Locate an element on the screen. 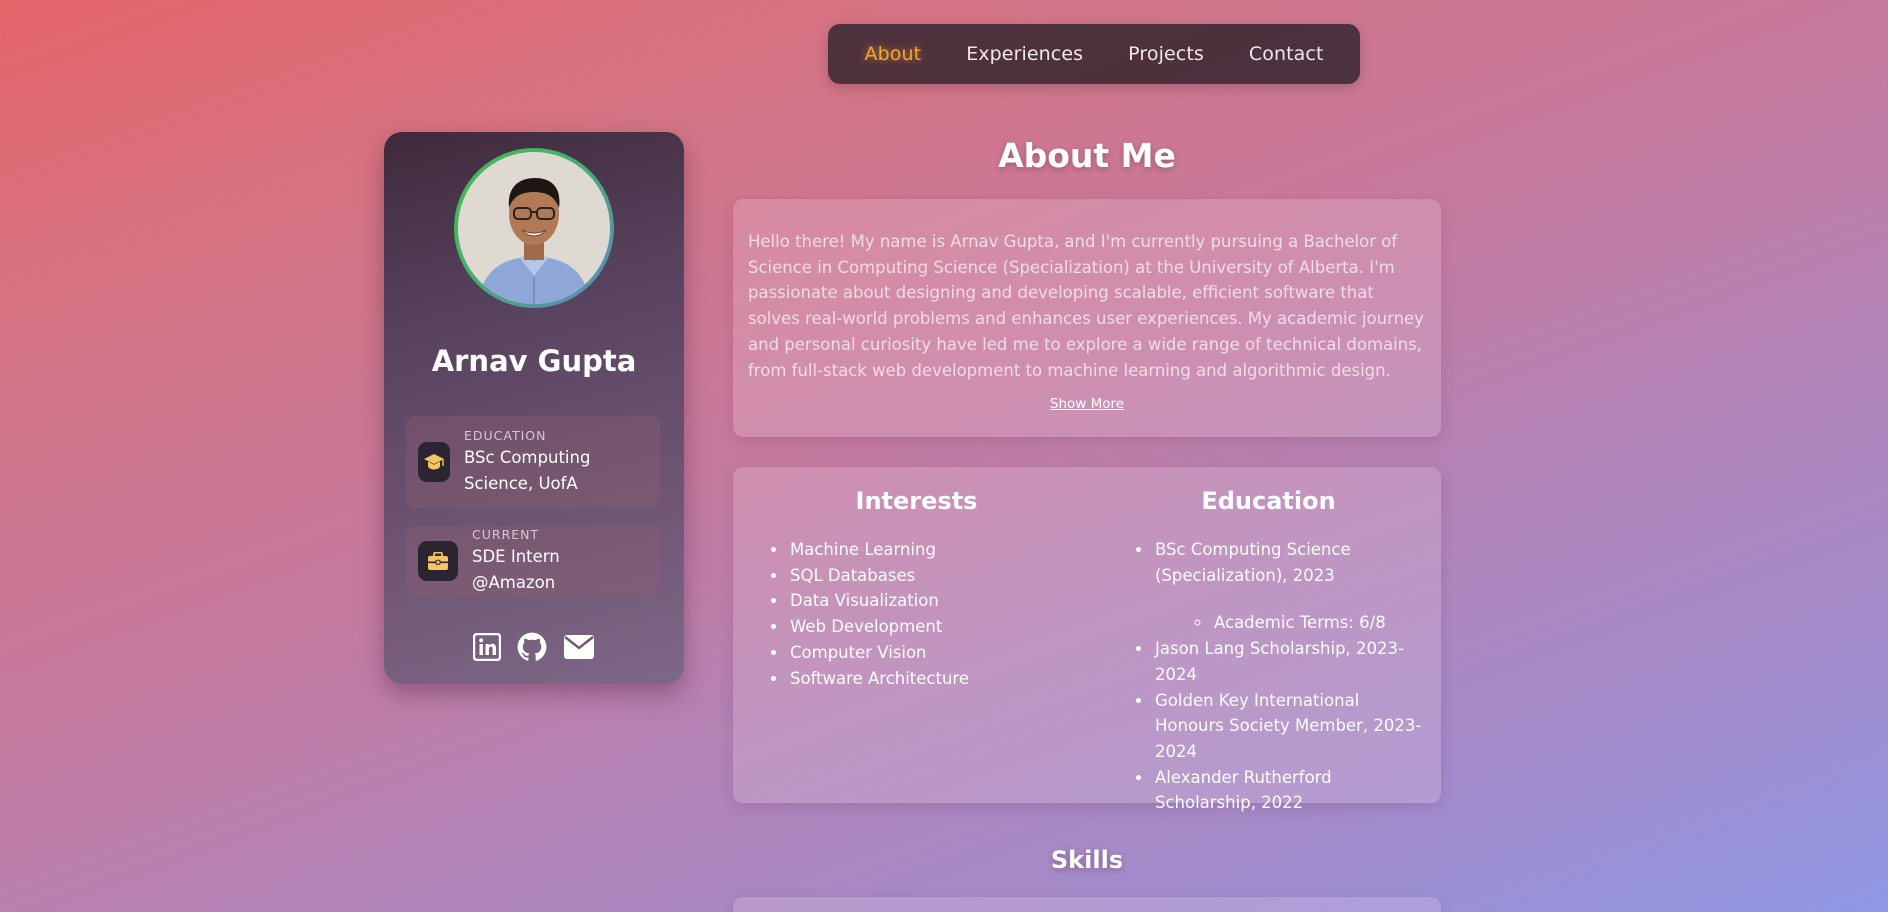  education-sublist: Academic Terms: 6/8 is located at coordinates (1308, 623).